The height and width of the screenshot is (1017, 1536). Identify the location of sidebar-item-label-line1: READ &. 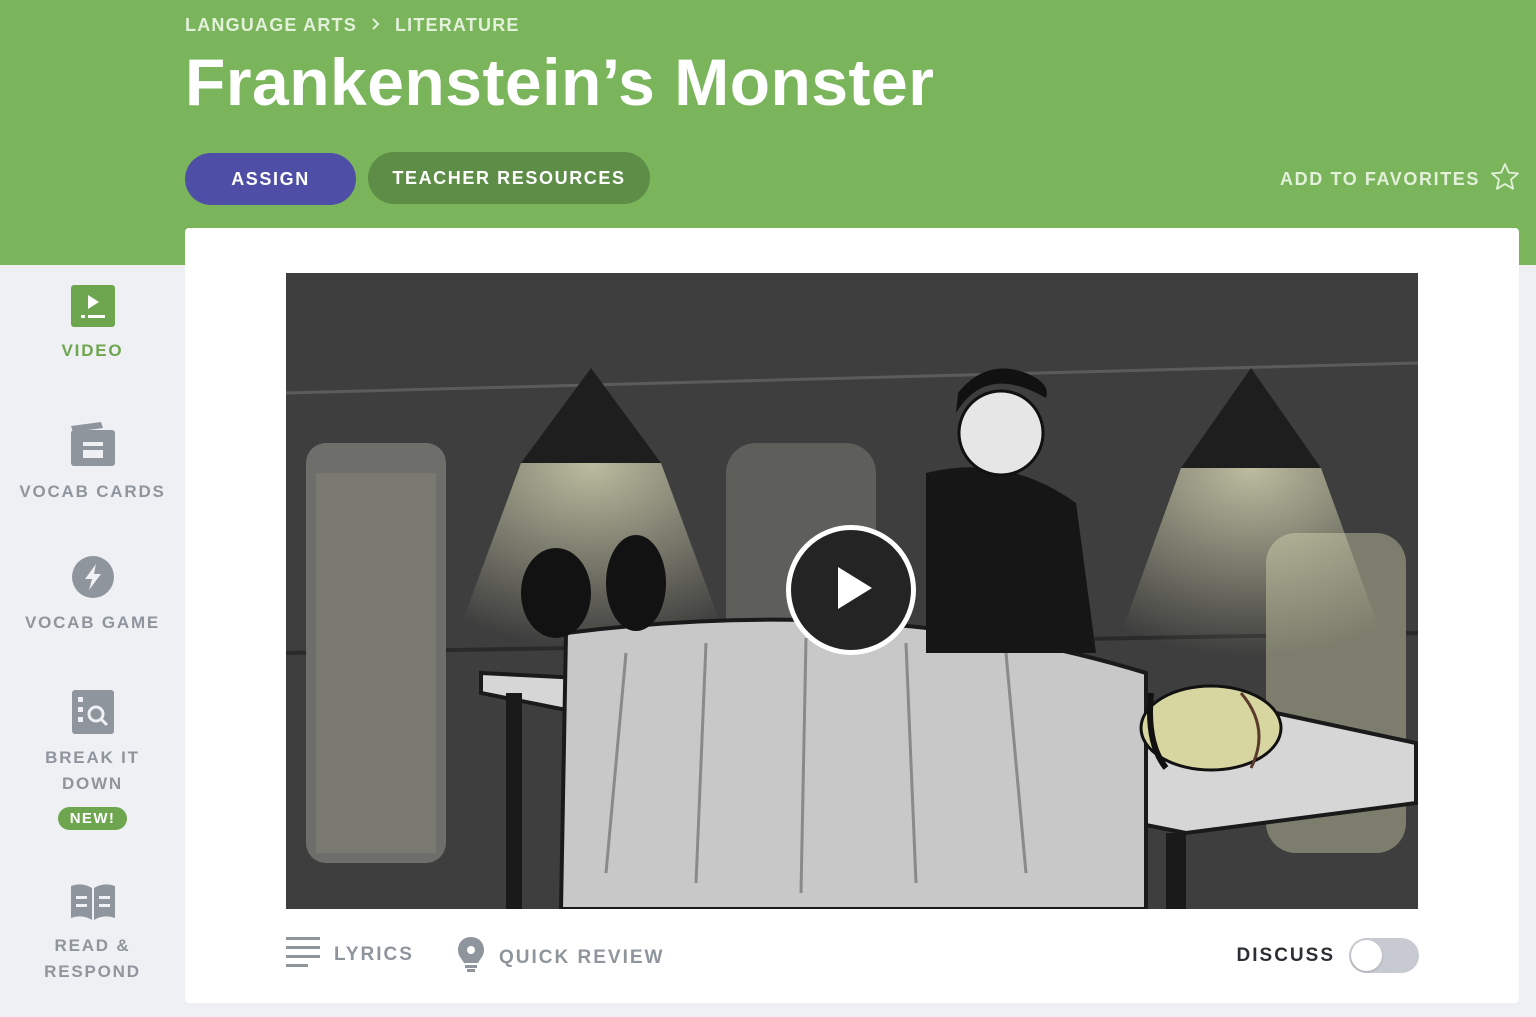
(92, 945).